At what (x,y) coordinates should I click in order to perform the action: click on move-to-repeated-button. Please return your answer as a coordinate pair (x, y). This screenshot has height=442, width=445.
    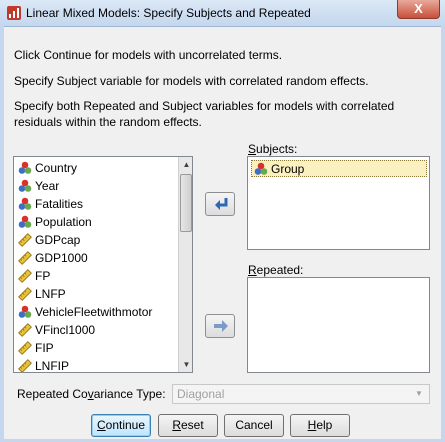
    Looking at the image, I should click on (220, 326).